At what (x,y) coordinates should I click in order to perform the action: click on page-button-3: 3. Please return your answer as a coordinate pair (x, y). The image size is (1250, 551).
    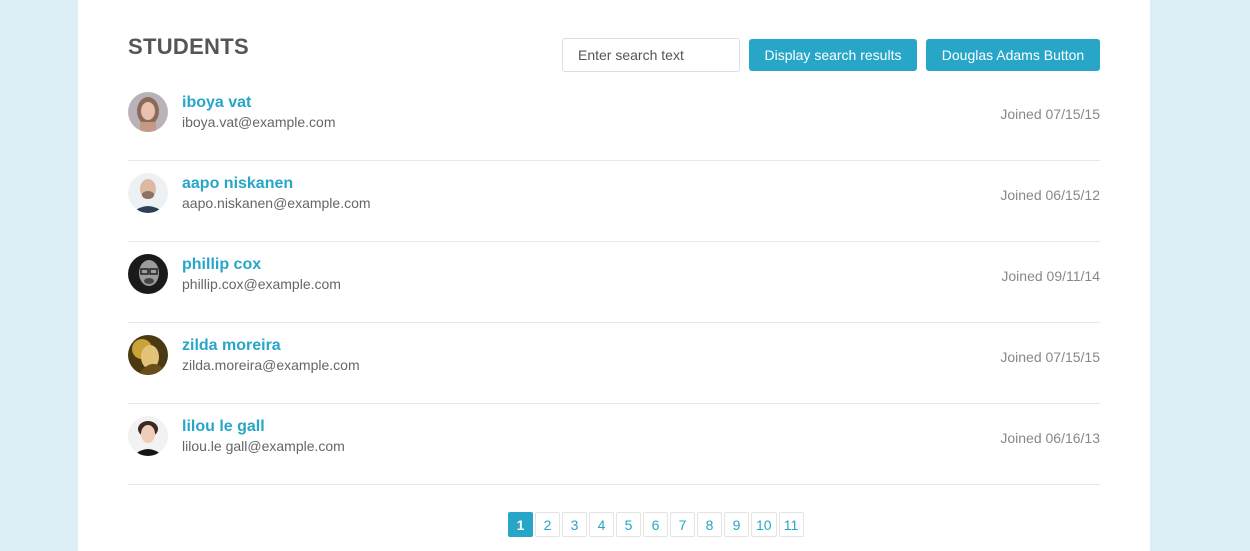
    Looking at the image, I should click on (574, 524).